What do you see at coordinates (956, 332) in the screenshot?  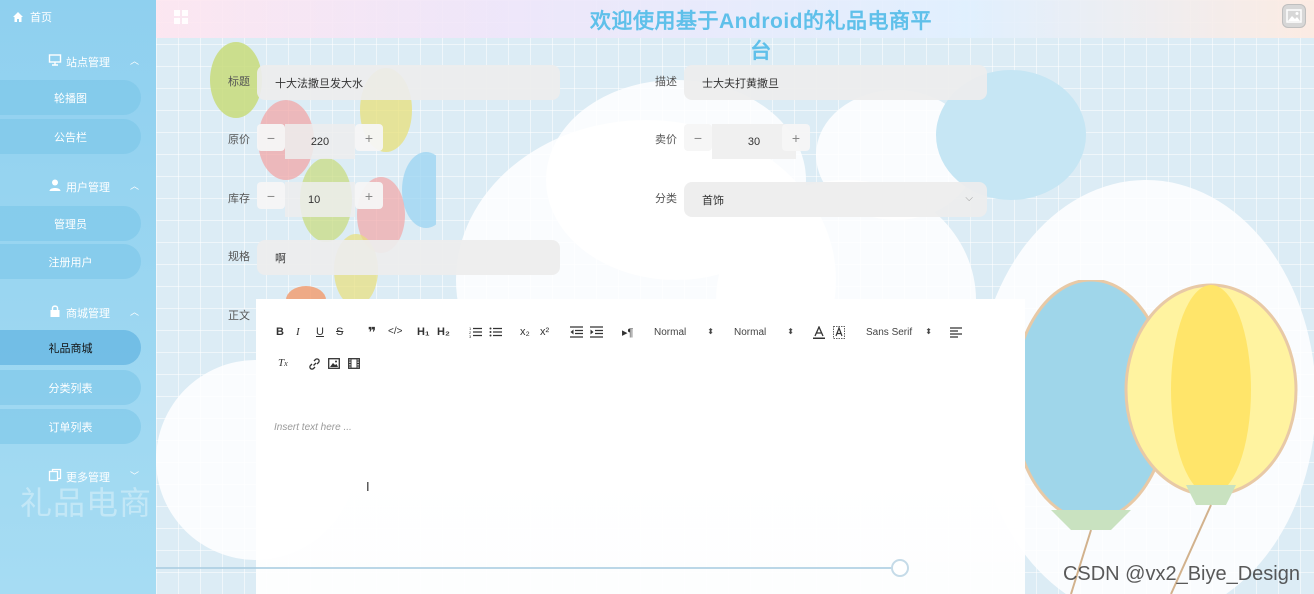 I see `align-left-icon` at bounding box center [956, 332].